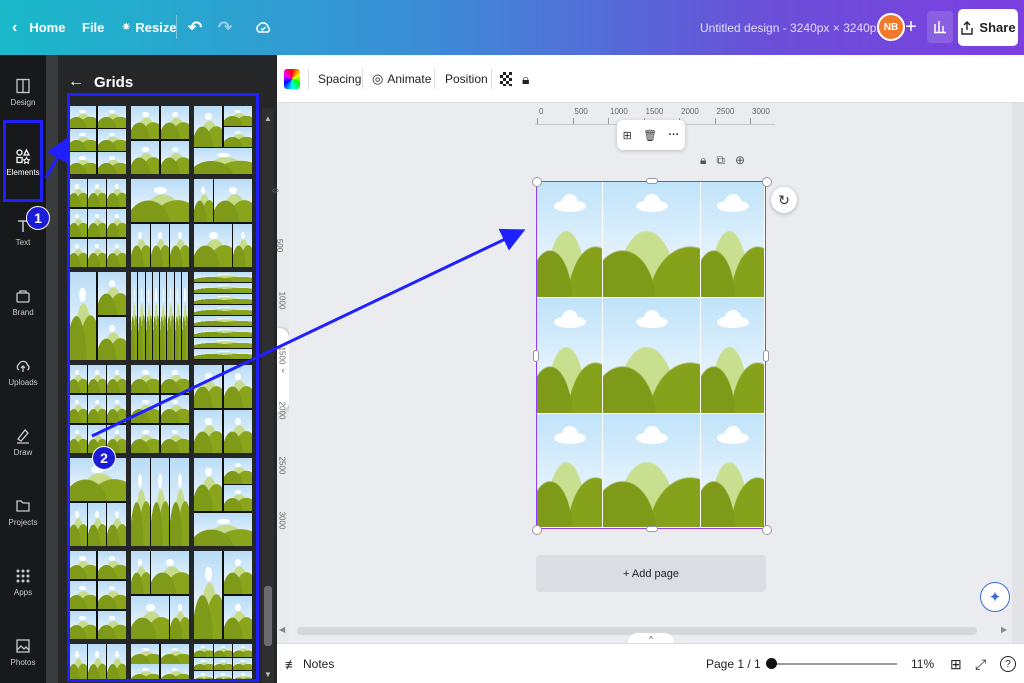  I want to click on zoom-slider-handle, so click(771, 663).